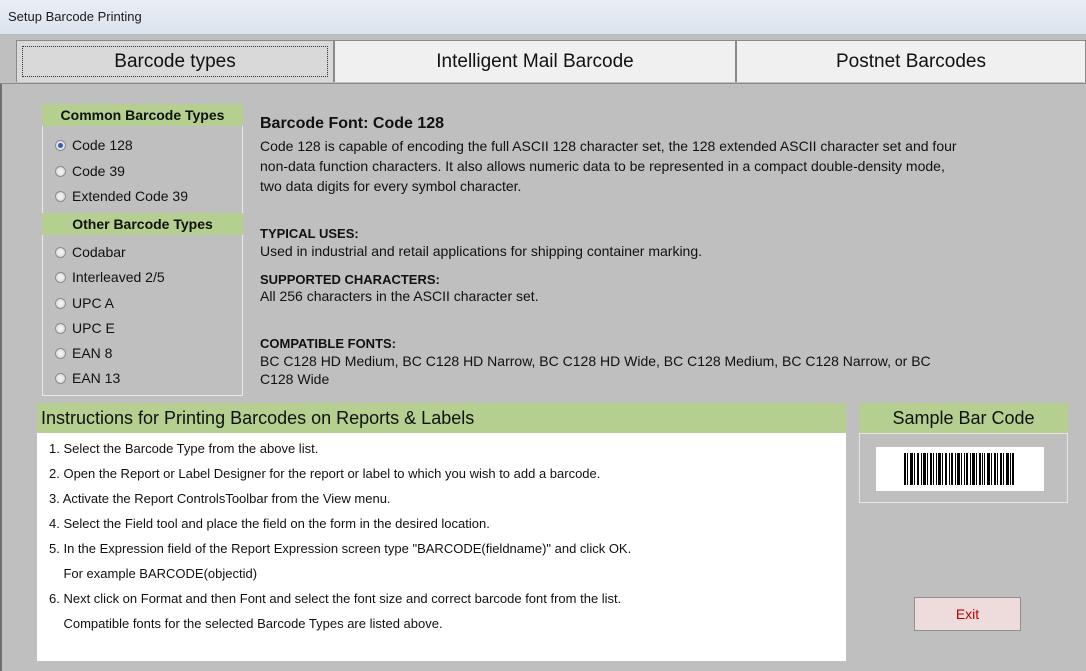 This screenshot has width=1086, height=671. What do you see at coordinates (142, 224) in the screenshot?
I see `other-barcode-types-header: Other Barcode Types` at bounding box center [142, 224].